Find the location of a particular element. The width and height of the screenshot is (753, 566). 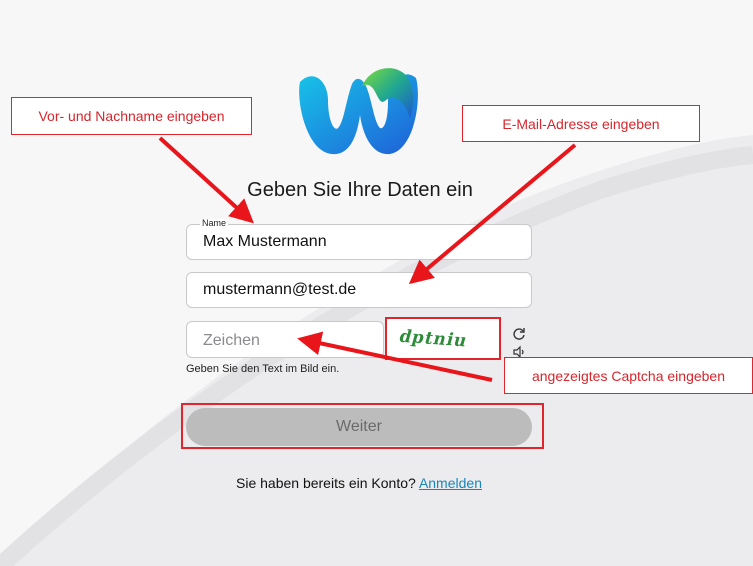

name-field: Max Mustermann is located at coordinates (359, 242).